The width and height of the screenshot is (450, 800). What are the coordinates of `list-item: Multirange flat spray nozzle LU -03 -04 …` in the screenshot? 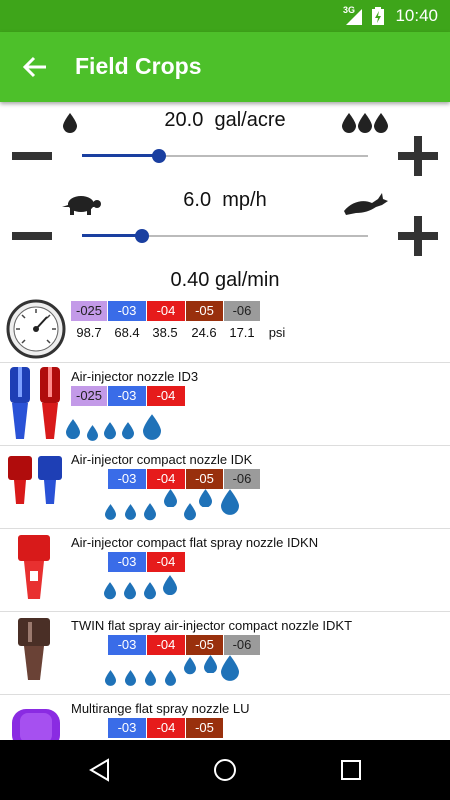 It's located at (225, 717).